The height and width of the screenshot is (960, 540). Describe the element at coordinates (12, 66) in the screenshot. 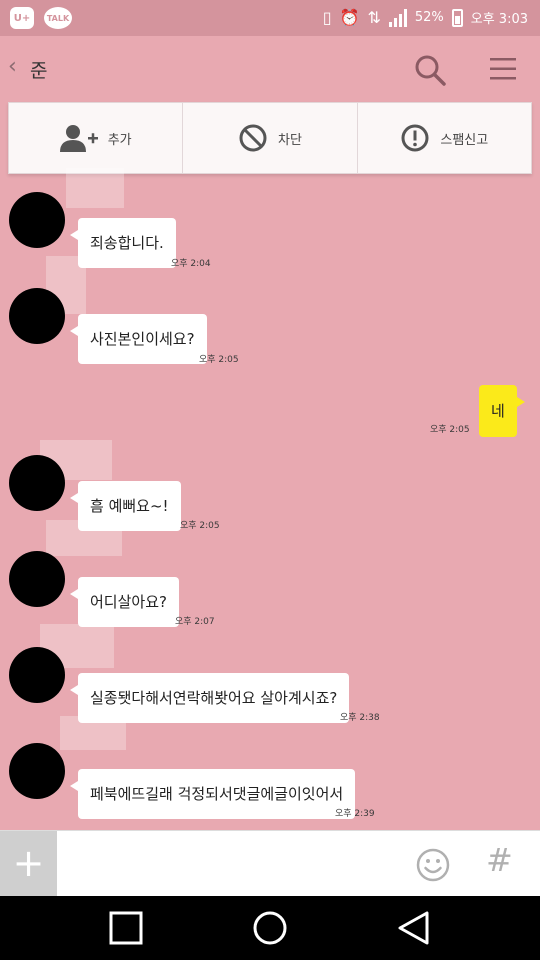

I see `back-chevron-icon: ‹` at that location.